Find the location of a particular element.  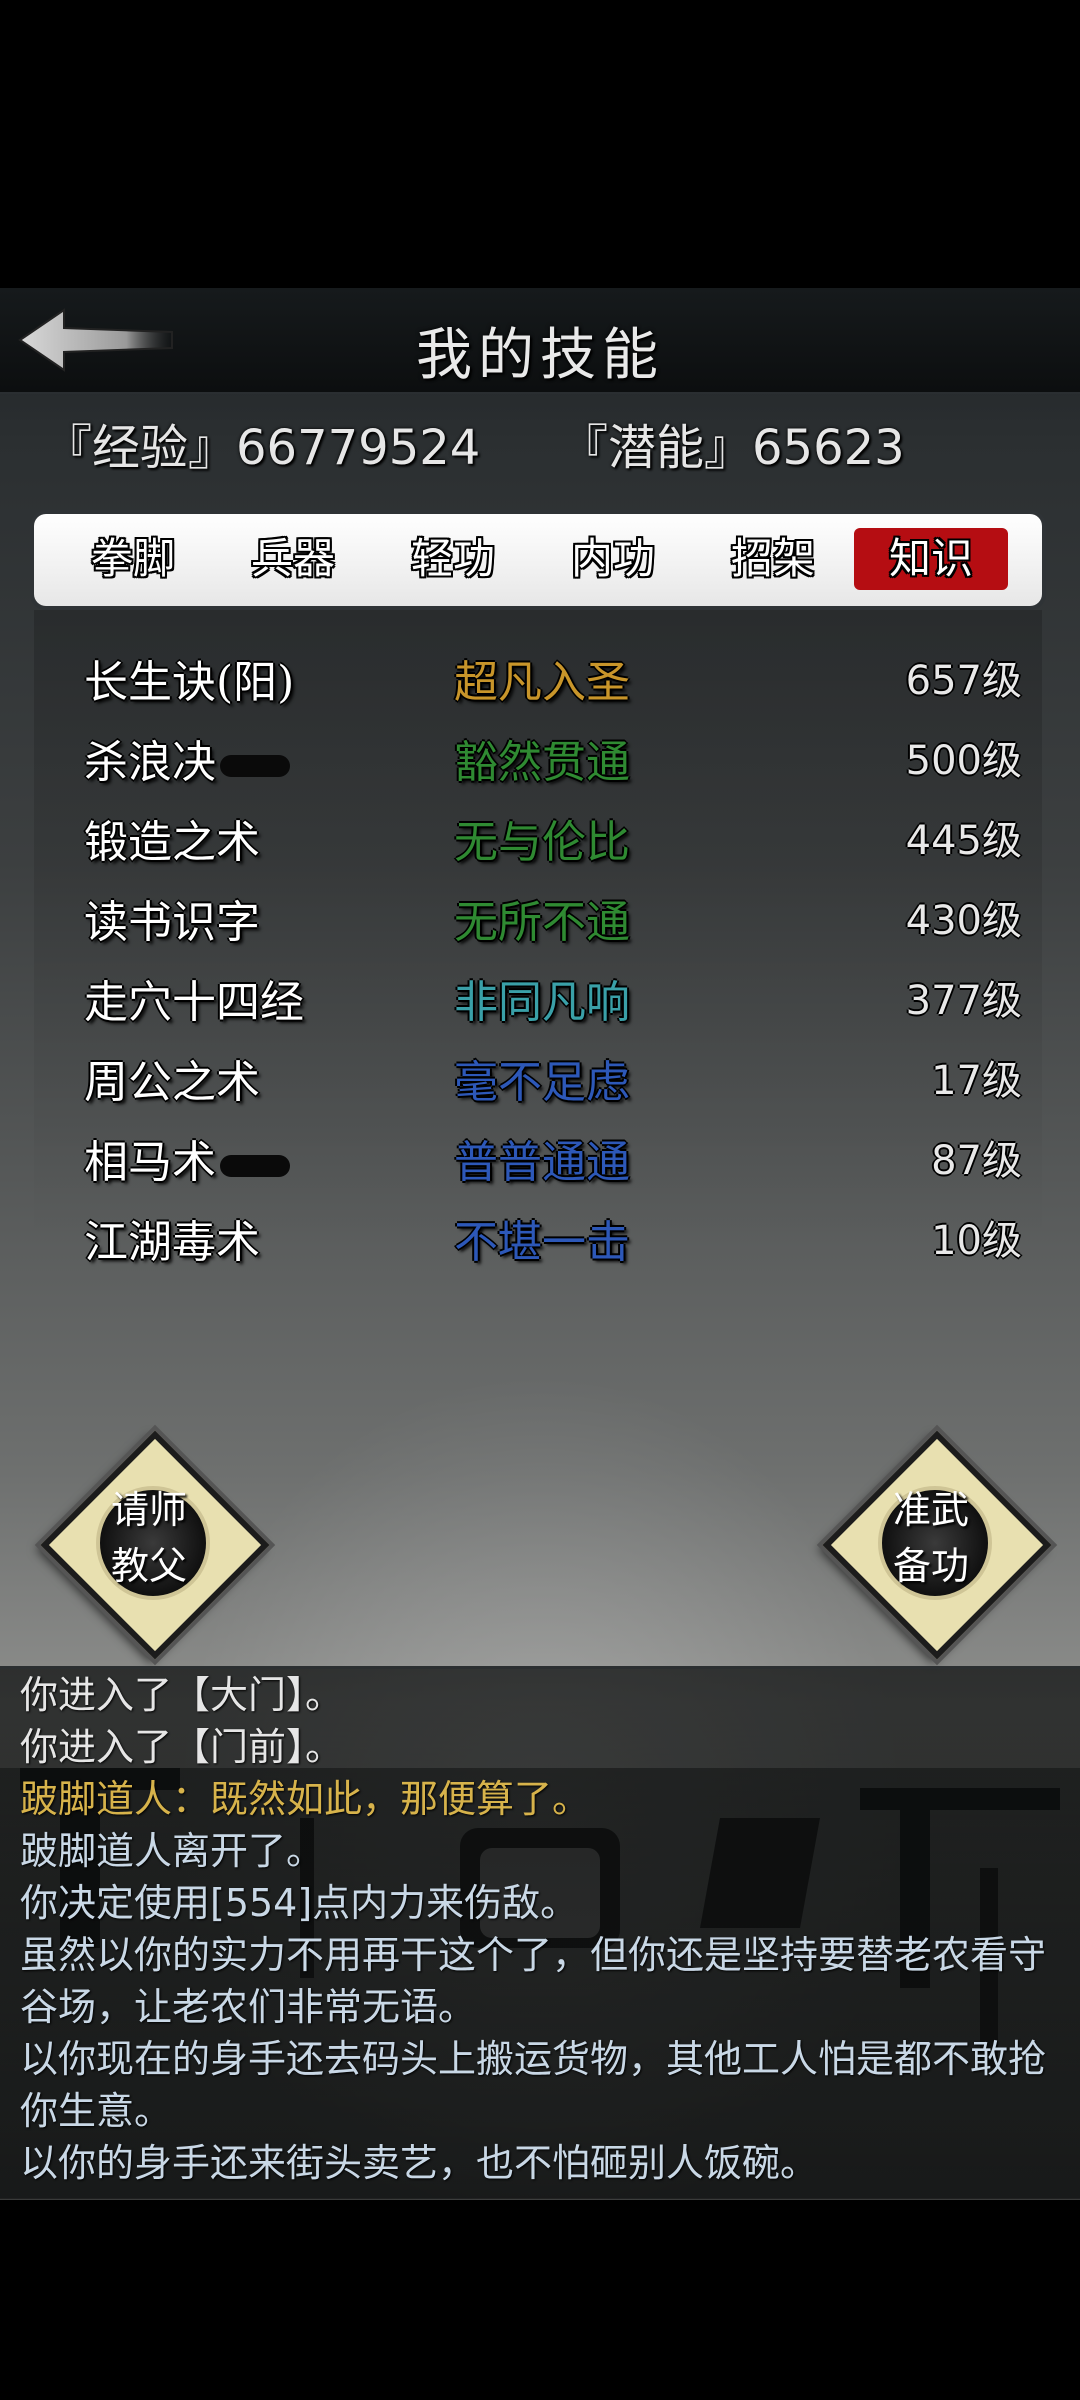

skill-level: 87级 is located at coordinates (976, 1161).